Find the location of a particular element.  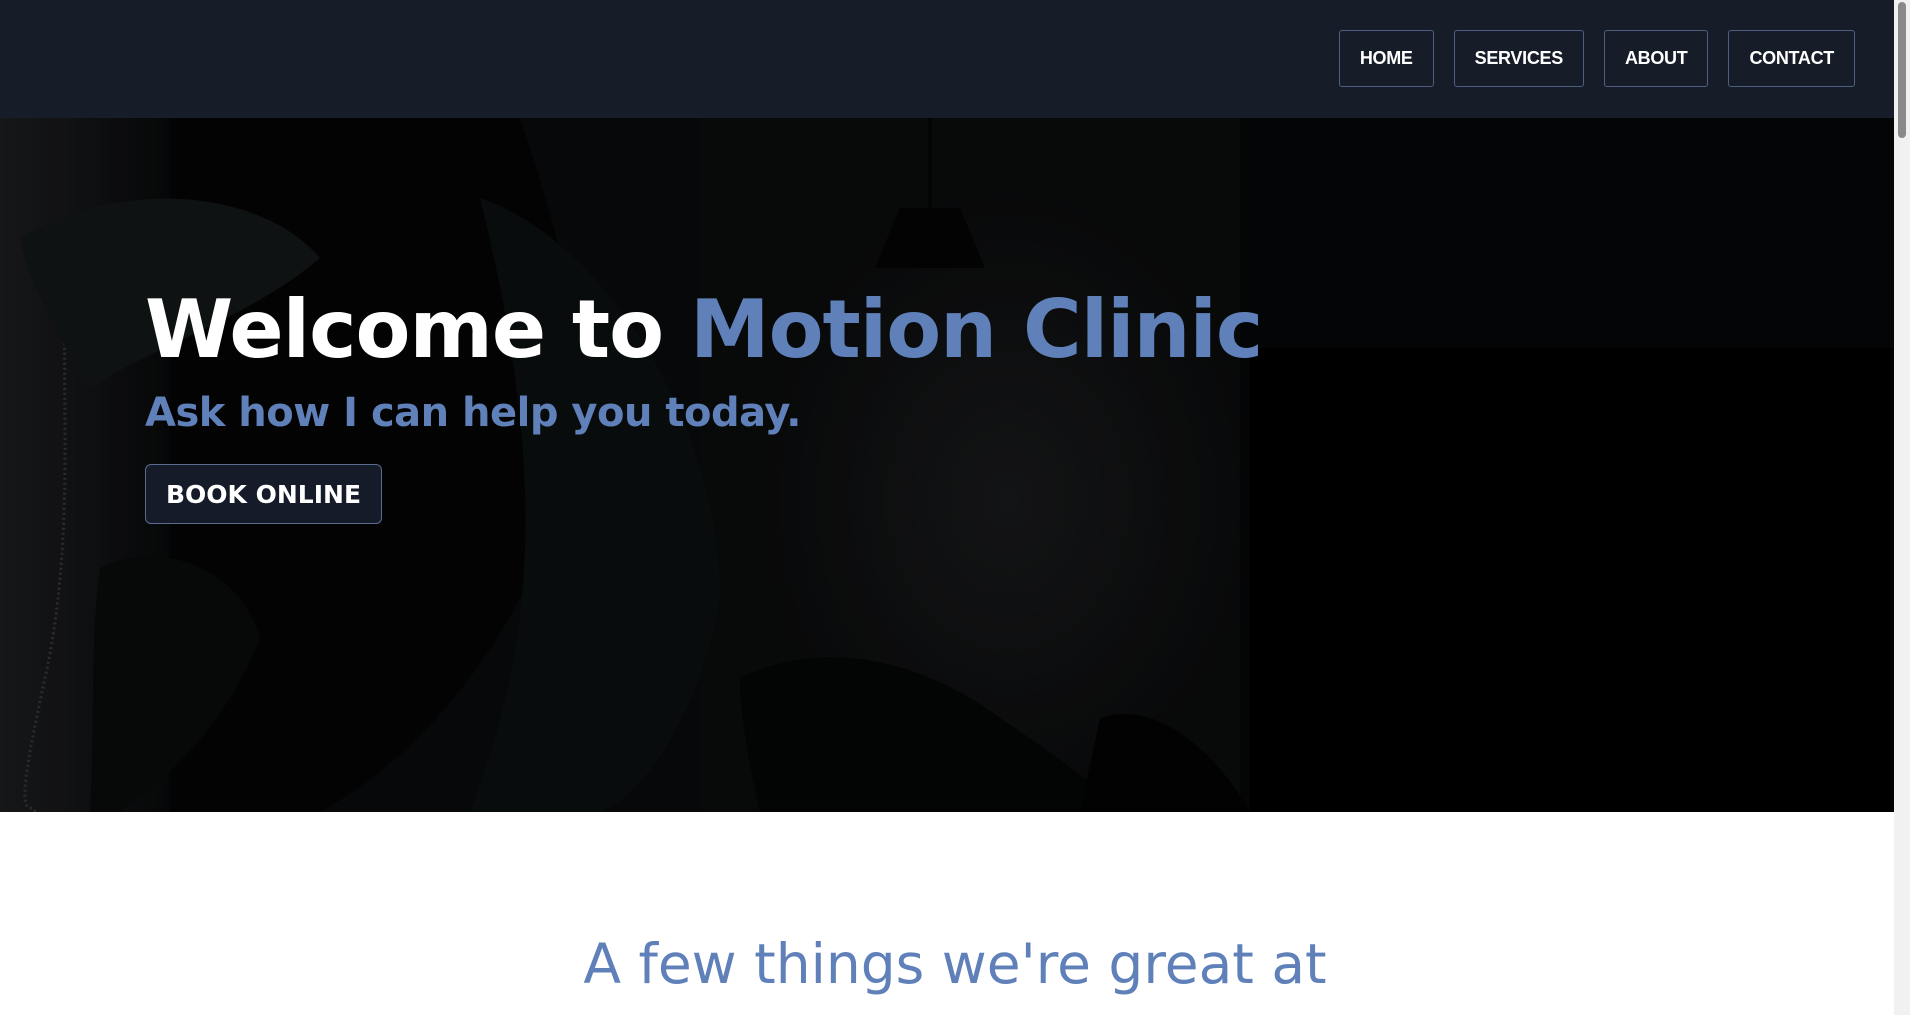

hero-subtitle: Ask how I can help you today. is located at coordinates (473, 413).